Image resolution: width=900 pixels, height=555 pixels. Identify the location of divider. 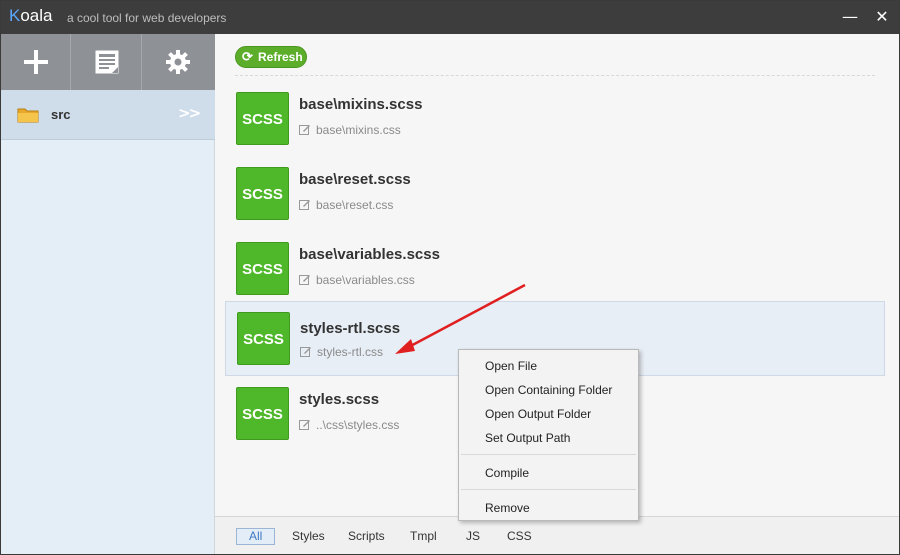
(555, 75).